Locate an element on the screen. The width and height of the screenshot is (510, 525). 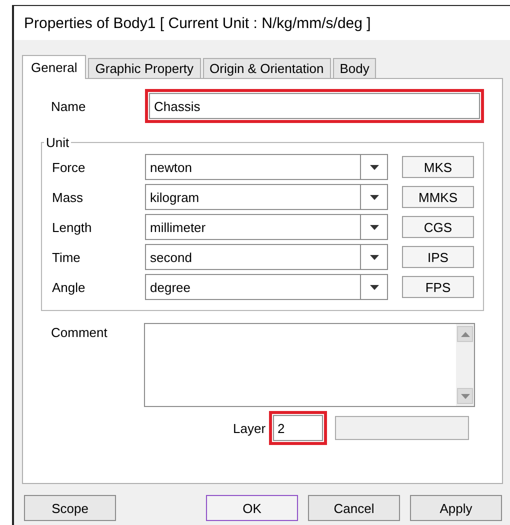
preset-button: CGS is located at coordinates (438, 227).